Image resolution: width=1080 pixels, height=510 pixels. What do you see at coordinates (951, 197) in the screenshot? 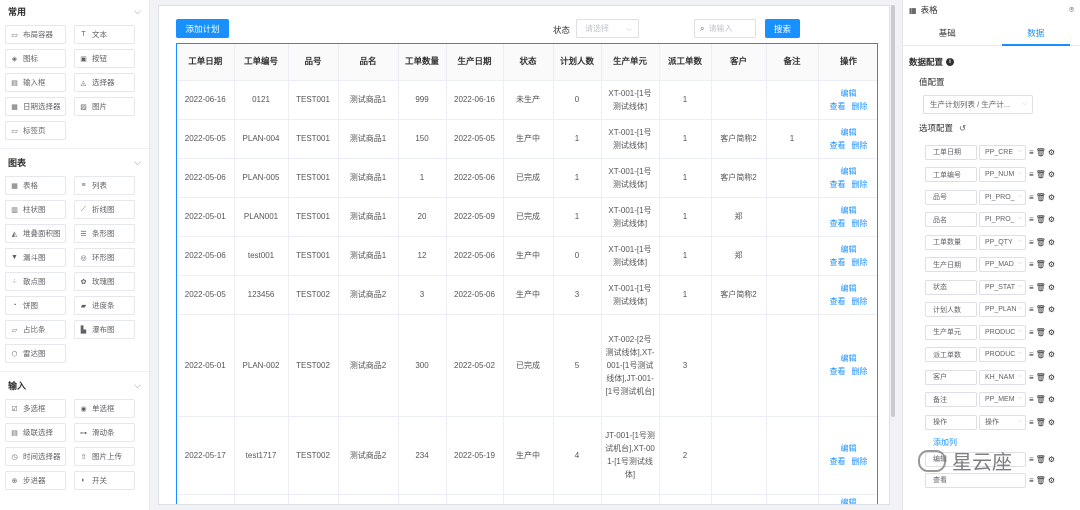
I see `option-label-input: 品号` at bounding box center [951, 197].